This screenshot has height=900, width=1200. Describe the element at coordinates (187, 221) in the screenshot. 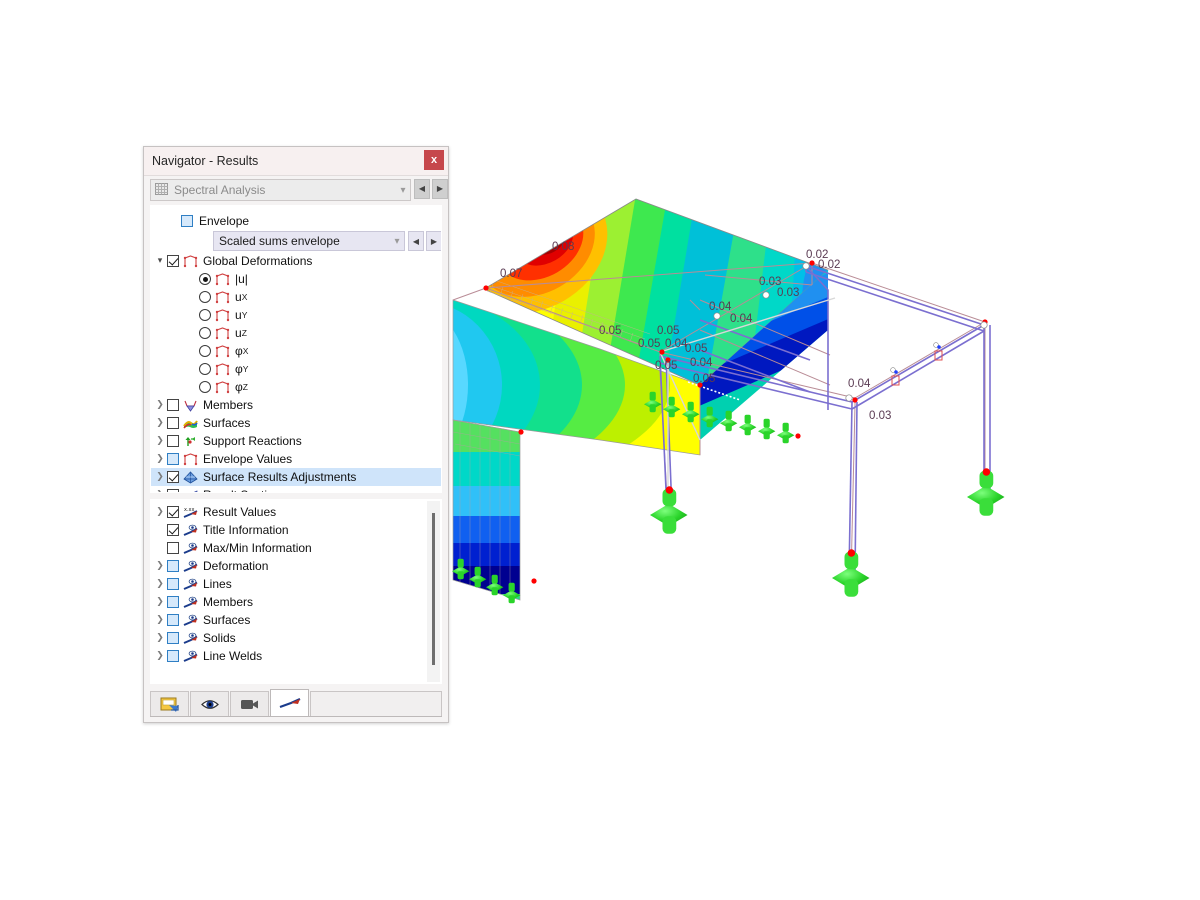

I see `envelope-checkbox` at that location.